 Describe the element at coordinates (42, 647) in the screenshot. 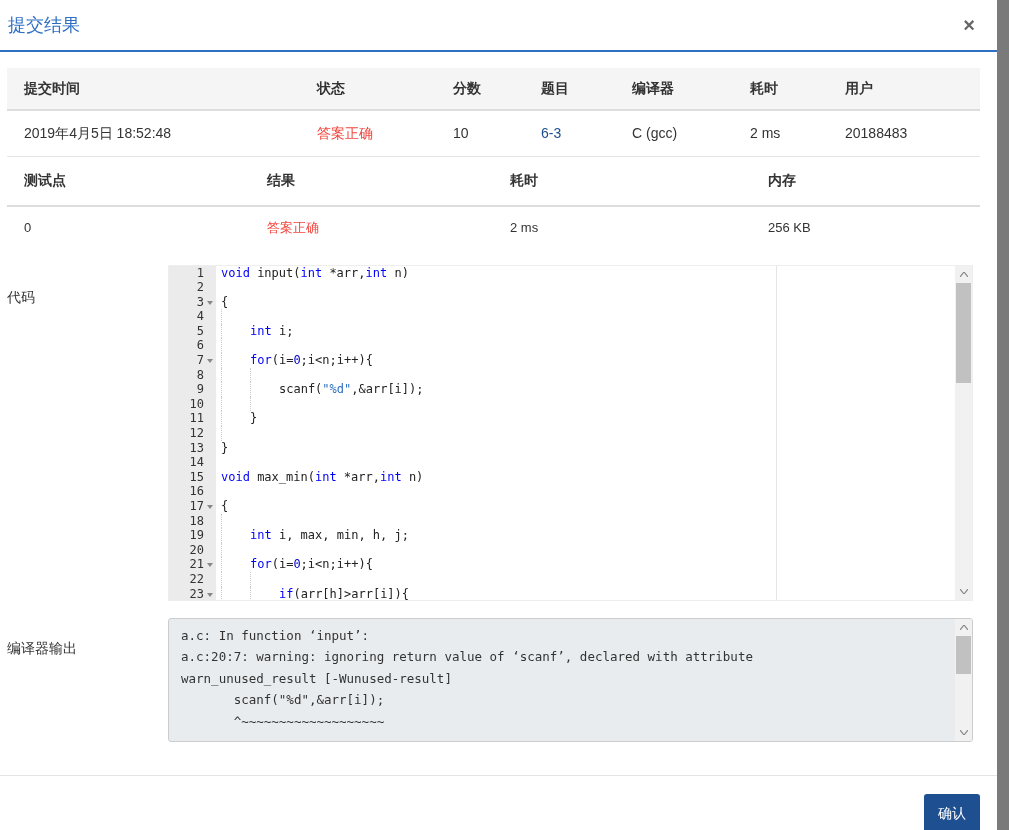

I see `compiler-output-label: 编译器输出` at that location.